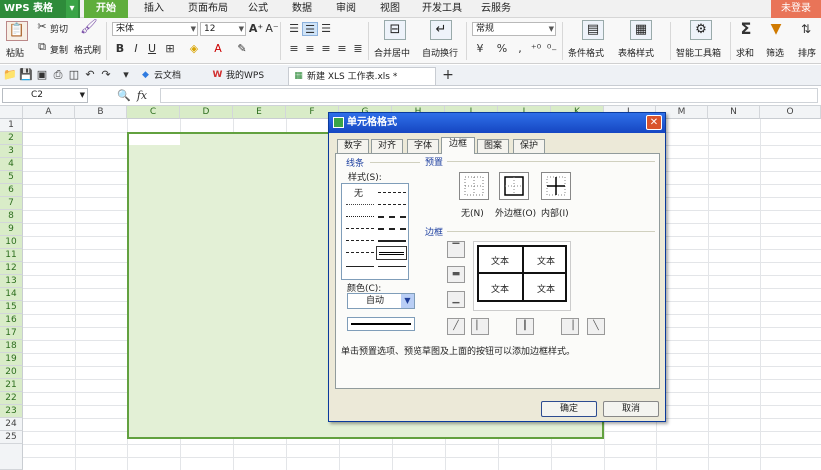 This screenshot has height=470, width=821. What do you see at coordinates (362, 76) in the screenshot?
I see `tab-new-xls: ▦ 新建 XLS 工作表.xls *` at bounding box center [362, 76].